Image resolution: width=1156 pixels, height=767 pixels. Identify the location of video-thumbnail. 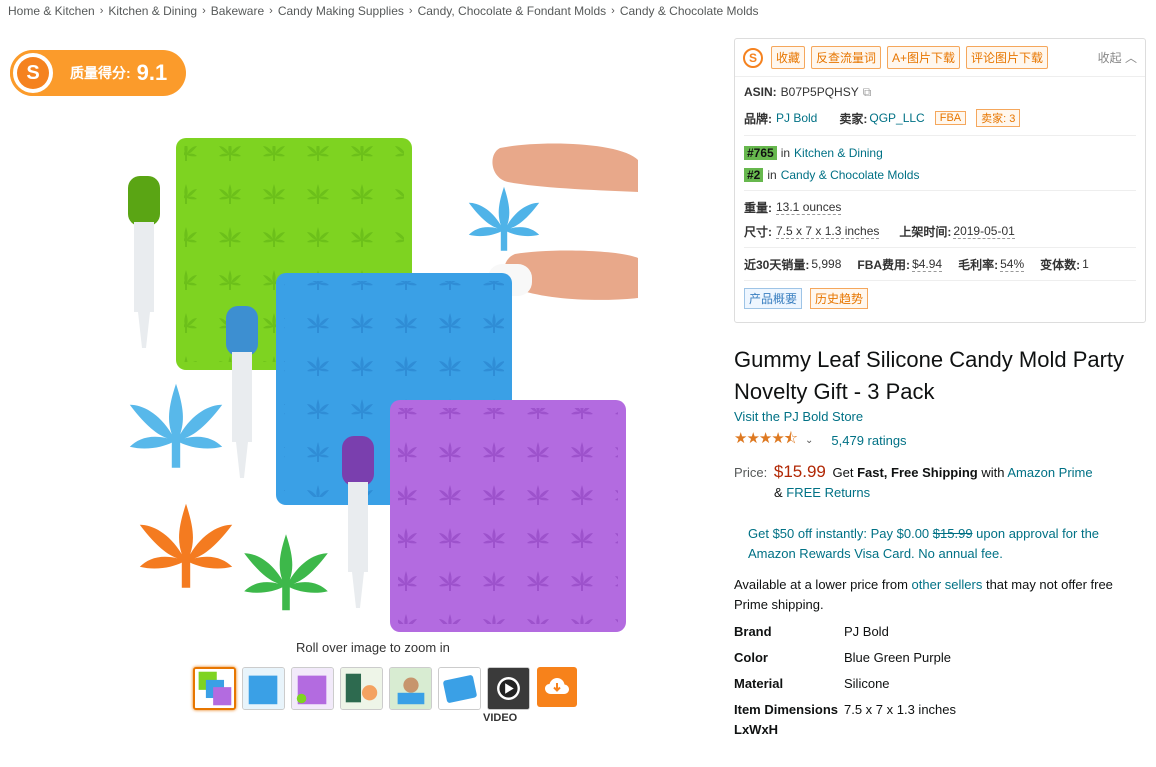
(508, 688).